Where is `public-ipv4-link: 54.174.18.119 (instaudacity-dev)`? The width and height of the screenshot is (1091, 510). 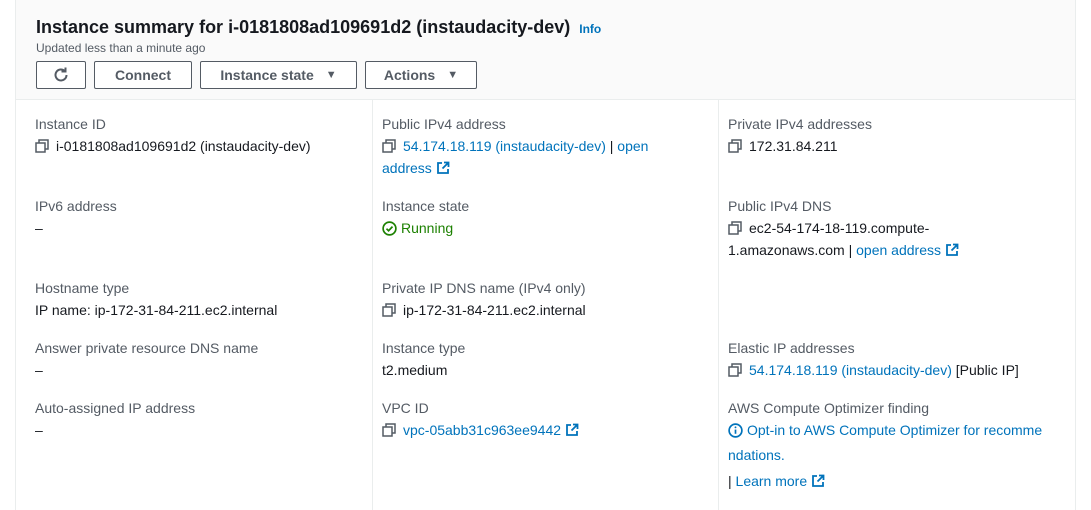
public-ipv4-link: 54.174.18.119 (instaudacity-dev) is located at coordinates (504, 146).